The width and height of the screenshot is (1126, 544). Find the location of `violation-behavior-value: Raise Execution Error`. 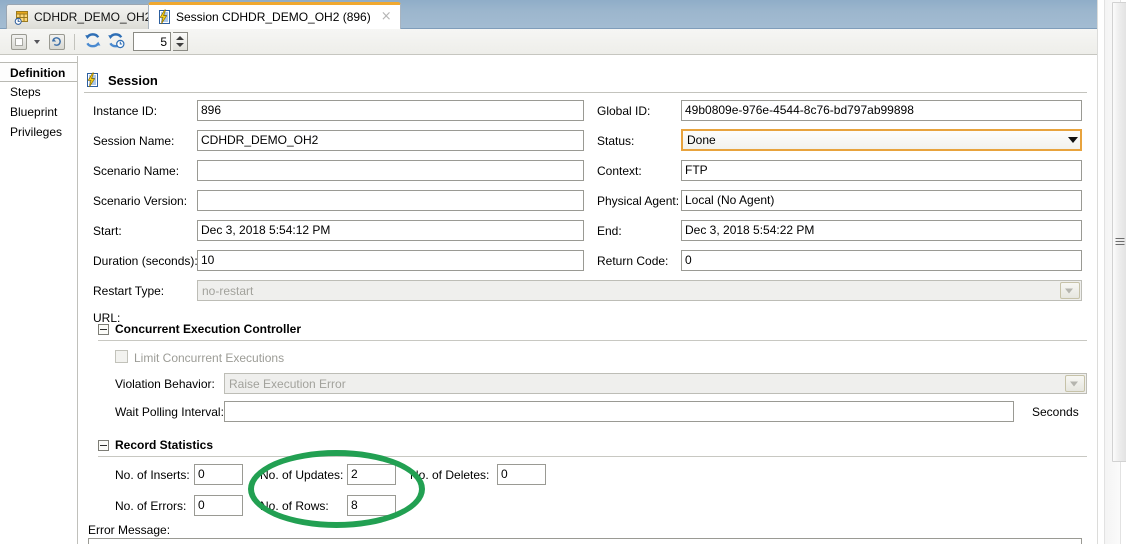

violation-behavior-value: Raise Execution Error is located at coordinates (287, 383).